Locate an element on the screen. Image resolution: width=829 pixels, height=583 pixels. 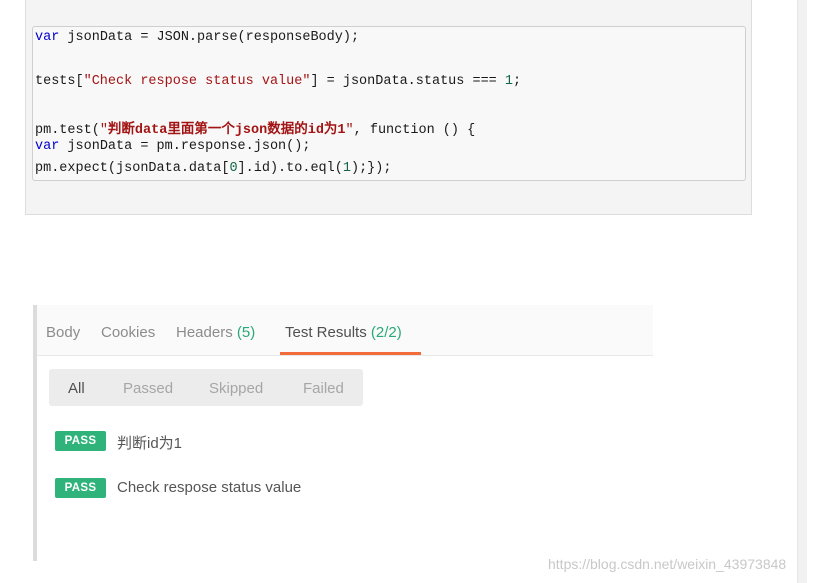
code-text: ] = jsonData.status === is located at coordinates (407, 81).